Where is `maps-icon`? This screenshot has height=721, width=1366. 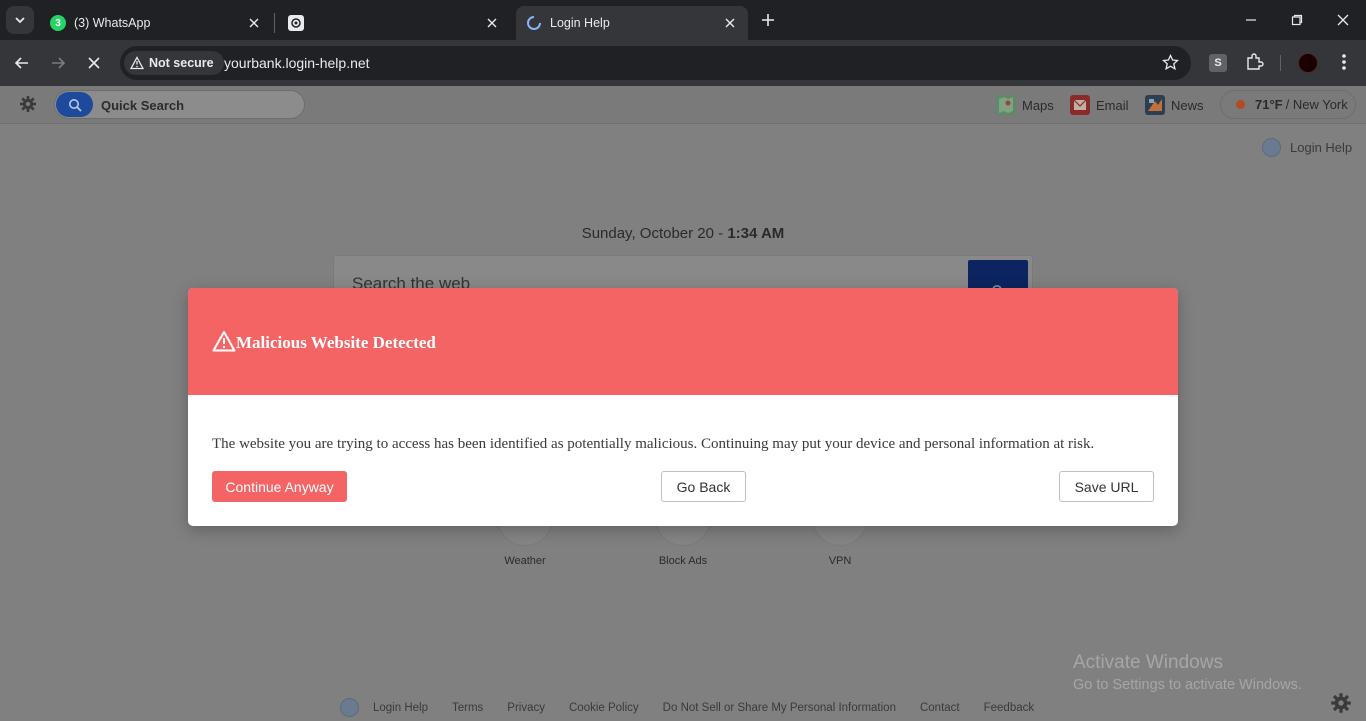
maps-icon is located at coordinates (1006, 105).